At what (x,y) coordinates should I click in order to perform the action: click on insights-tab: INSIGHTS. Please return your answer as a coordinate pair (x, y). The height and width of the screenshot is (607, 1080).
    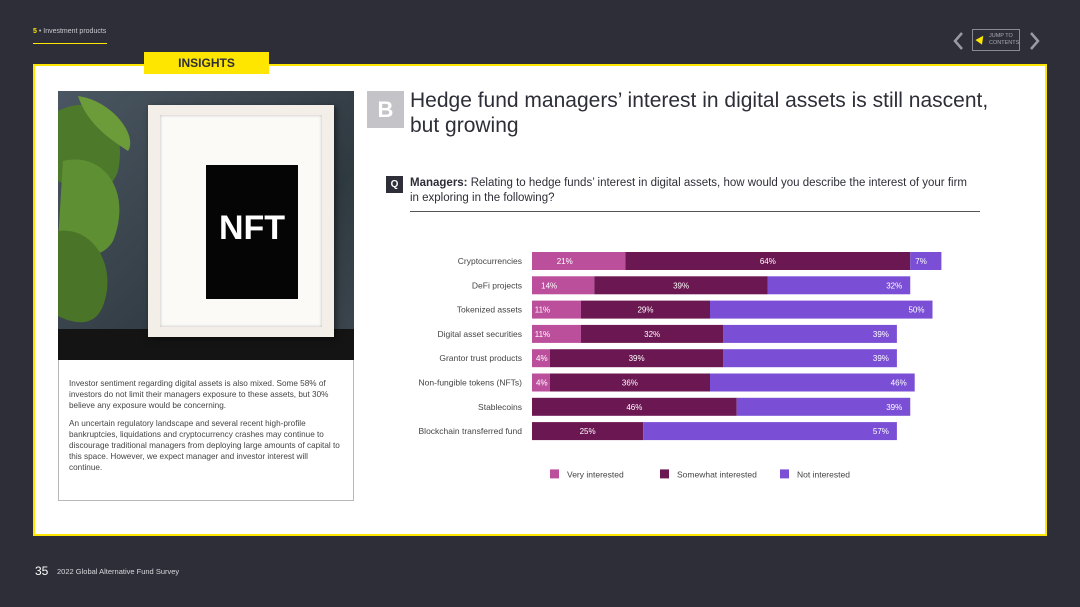
    Looking at the image, I should click on (206, 63).